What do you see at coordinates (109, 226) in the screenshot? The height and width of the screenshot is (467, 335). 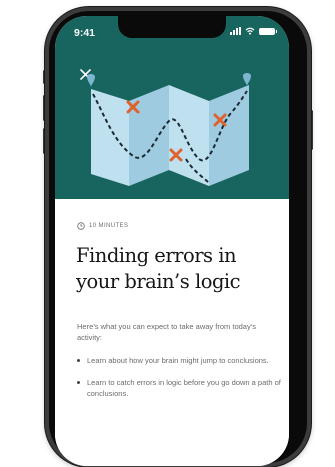 I see `duration-label: 10 MINUTES` at bounding box center [109, 226].